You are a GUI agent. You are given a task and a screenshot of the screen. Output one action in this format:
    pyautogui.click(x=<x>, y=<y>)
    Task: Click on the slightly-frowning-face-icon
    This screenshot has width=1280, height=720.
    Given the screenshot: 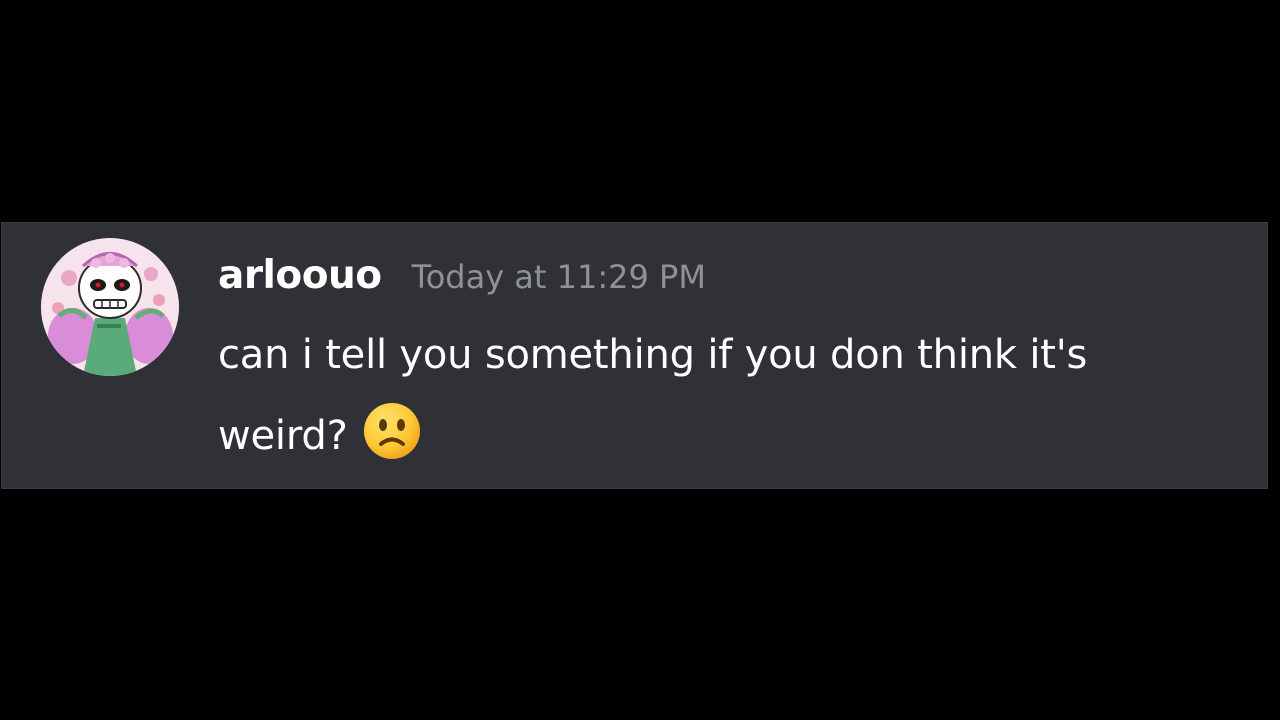 What is the action you would take?
    pyautogui.click(x=392, y=431)
    